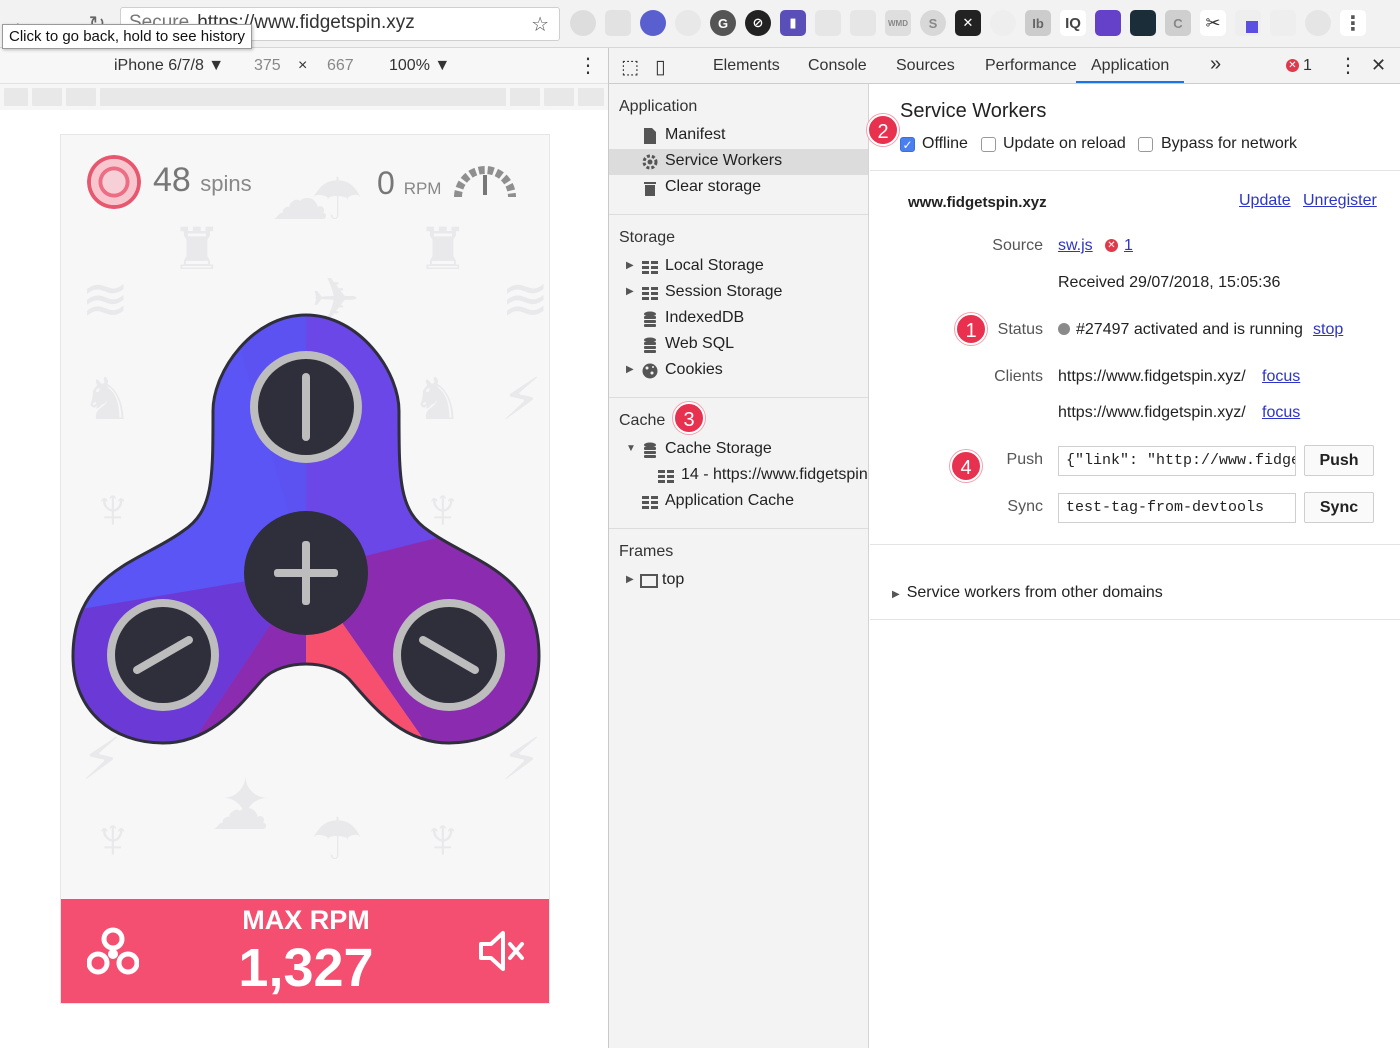 This screenshot has height=1048, width=1400. What do you see at coordinates (540, 24) in the screenshot?
I see `bookmark-star-icon: ☆` at bounding box center [540, 24].